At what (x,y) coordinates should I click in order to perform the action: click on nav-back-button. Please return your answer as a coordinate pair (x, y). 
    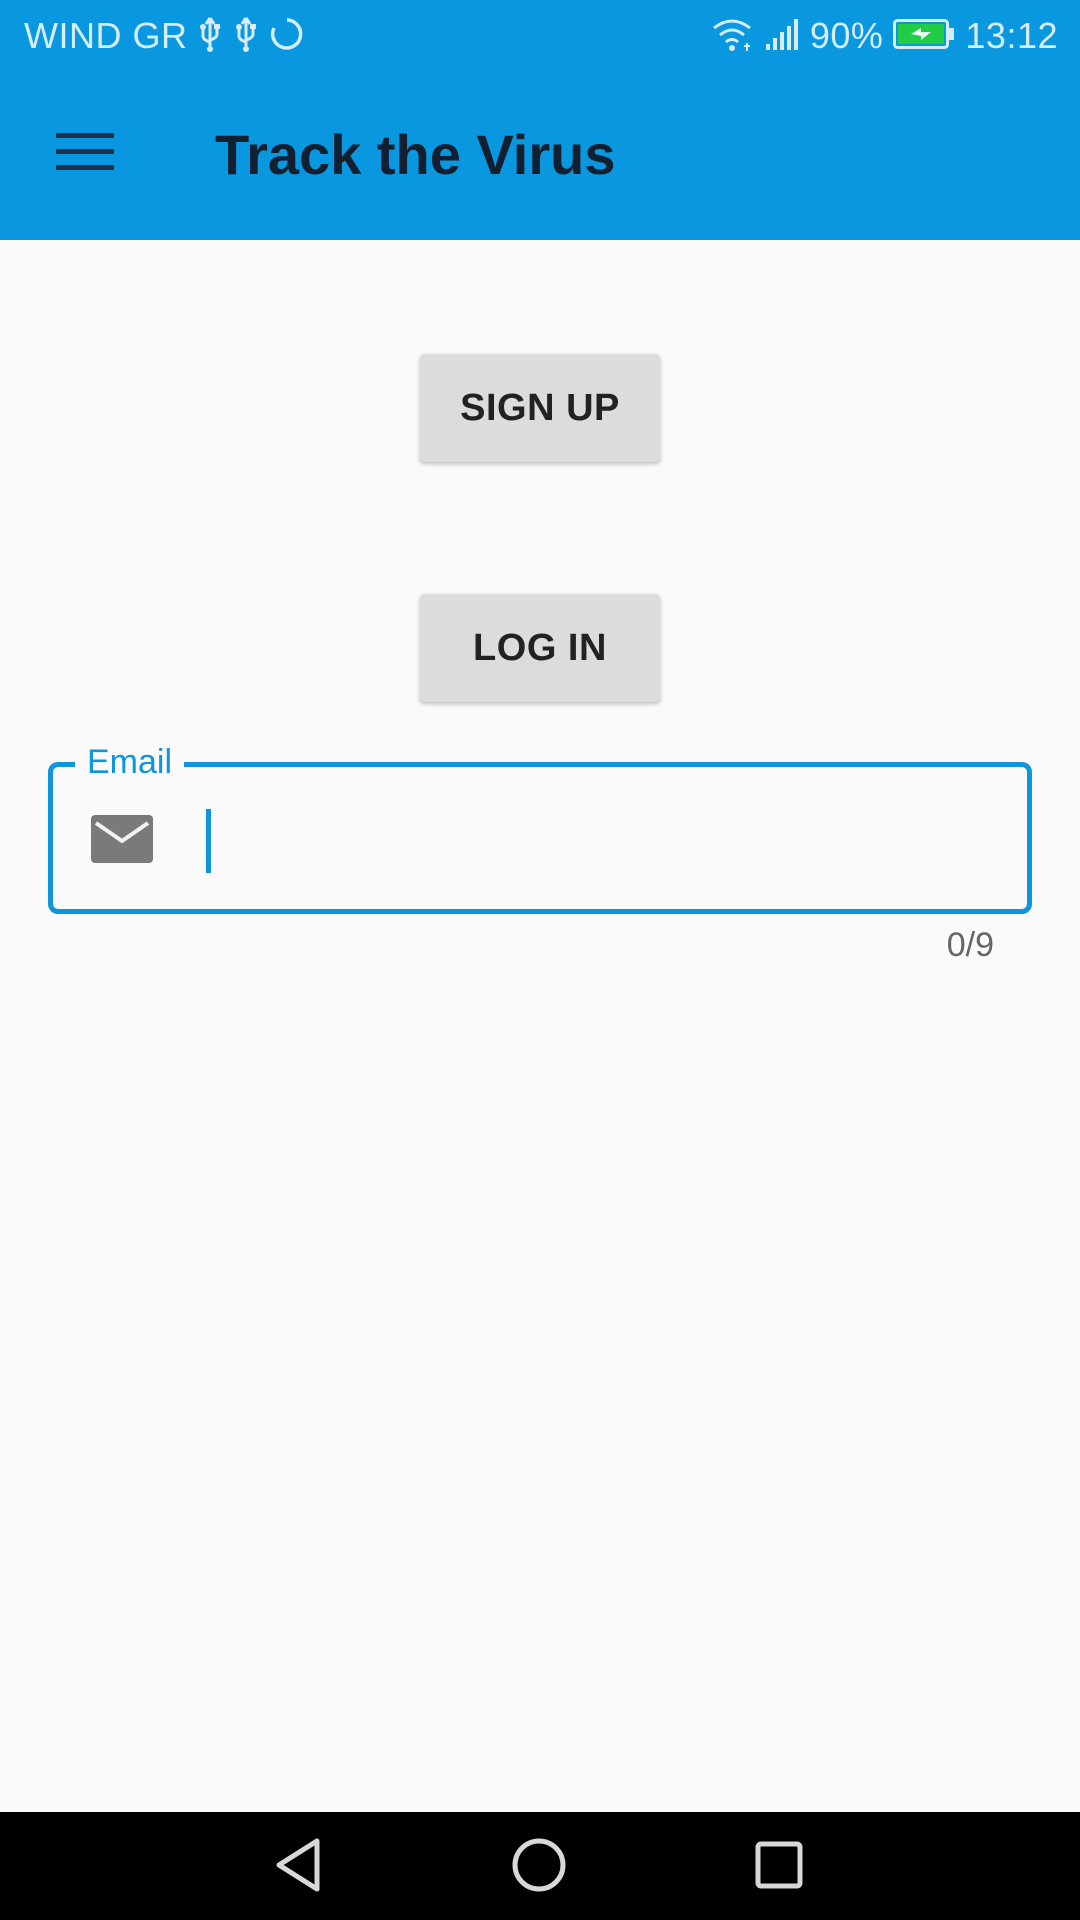
    Looking at the image, I should click on (299, 1867).